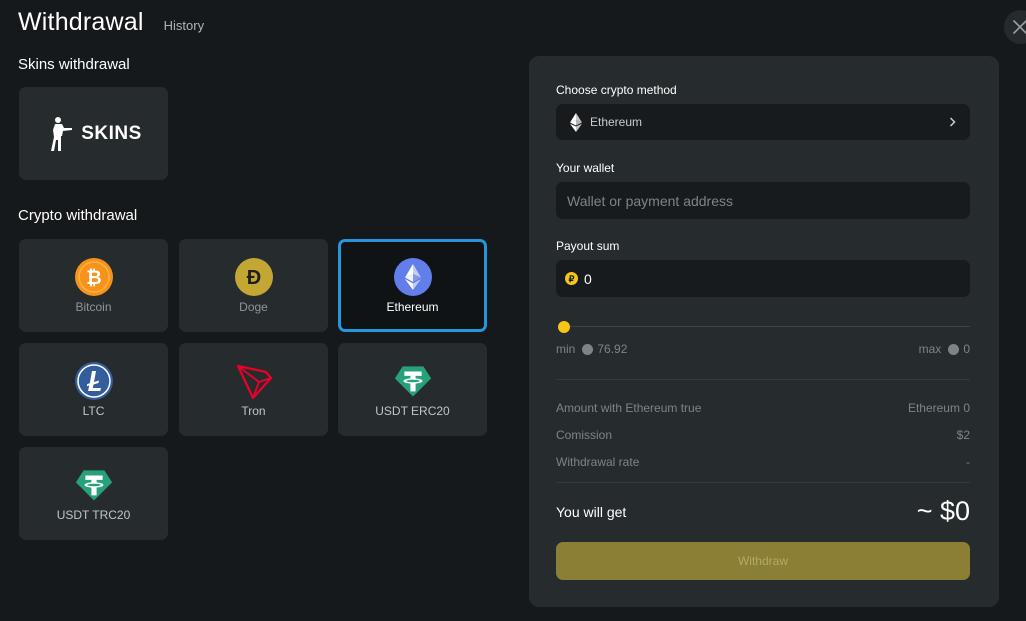 The height and width of the screenshot is (621, 1026). I want to click on method-label: Choose crypto method, so click(616, 90).